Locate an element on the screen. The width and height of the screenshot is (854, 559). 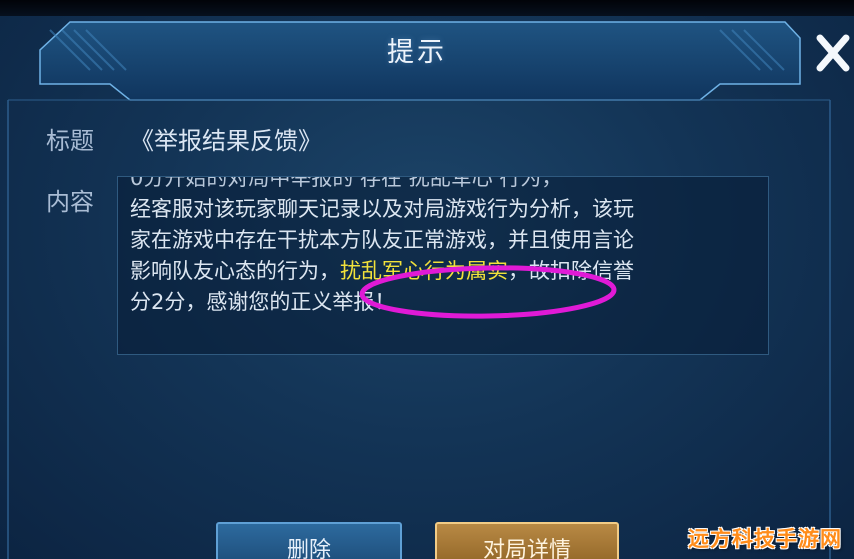
content-partial-line: 0分开始的对局中举报的 存在 扰乱军心 行为， is located at coordinates (346, 183).